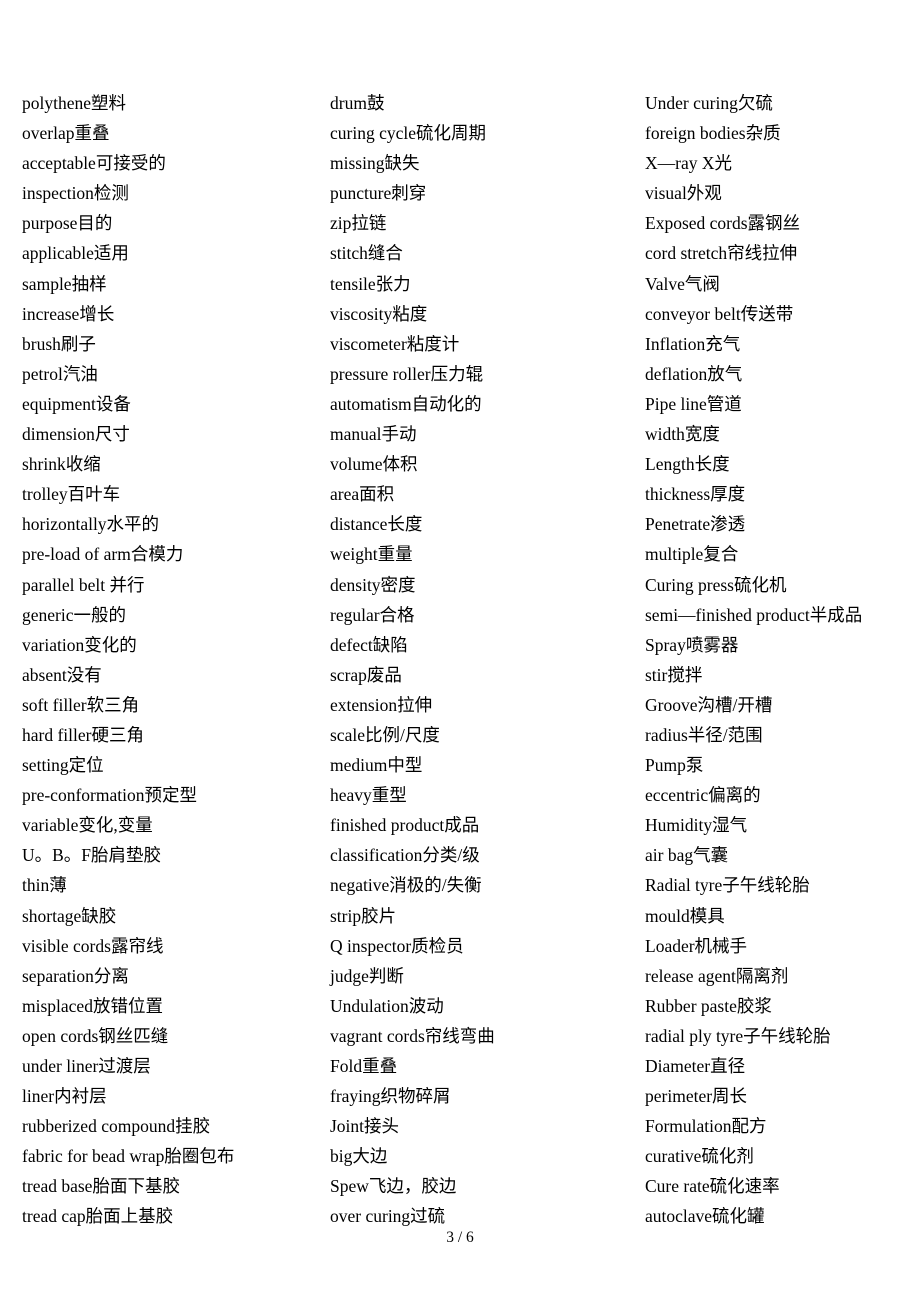 This screenshot has height=1302, width=920. Describe the element at coordinates (92, 855) in the screenshot. I see `glossary-entry: U。B。F胎肩垫胶` at that location.